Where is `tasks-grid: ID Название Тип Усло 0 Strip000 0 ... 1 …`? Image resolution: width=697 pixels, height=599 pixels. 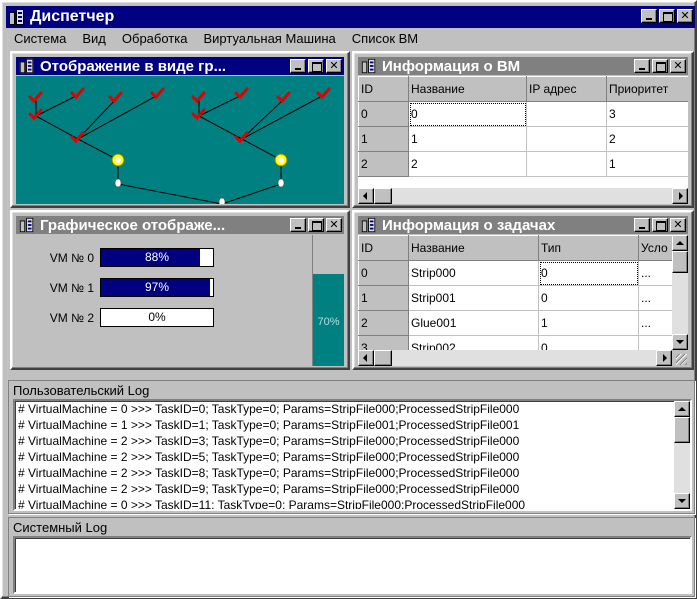 tasks-grid: ID Название Тип Усло 0 Strip000 0 ... 1 … is located at coordinates (523, 300).